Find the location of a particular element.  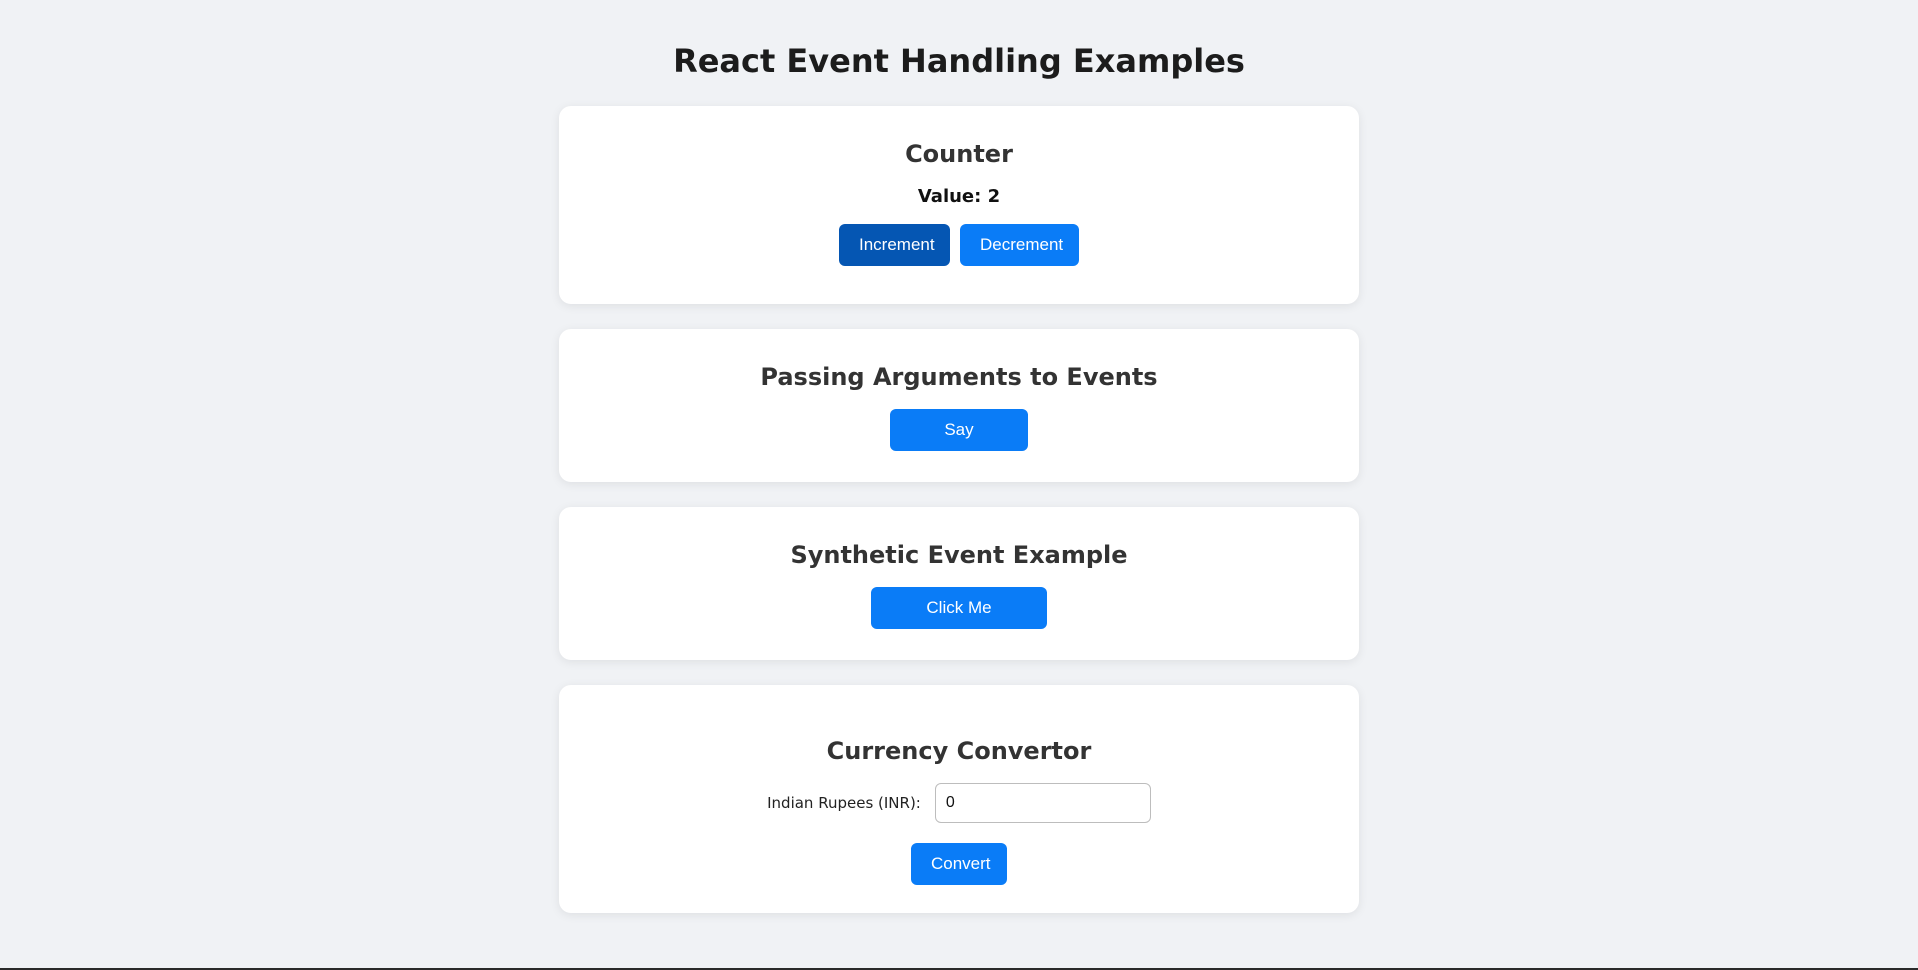

increment-button: Increment is located at coordinates (894, 245).